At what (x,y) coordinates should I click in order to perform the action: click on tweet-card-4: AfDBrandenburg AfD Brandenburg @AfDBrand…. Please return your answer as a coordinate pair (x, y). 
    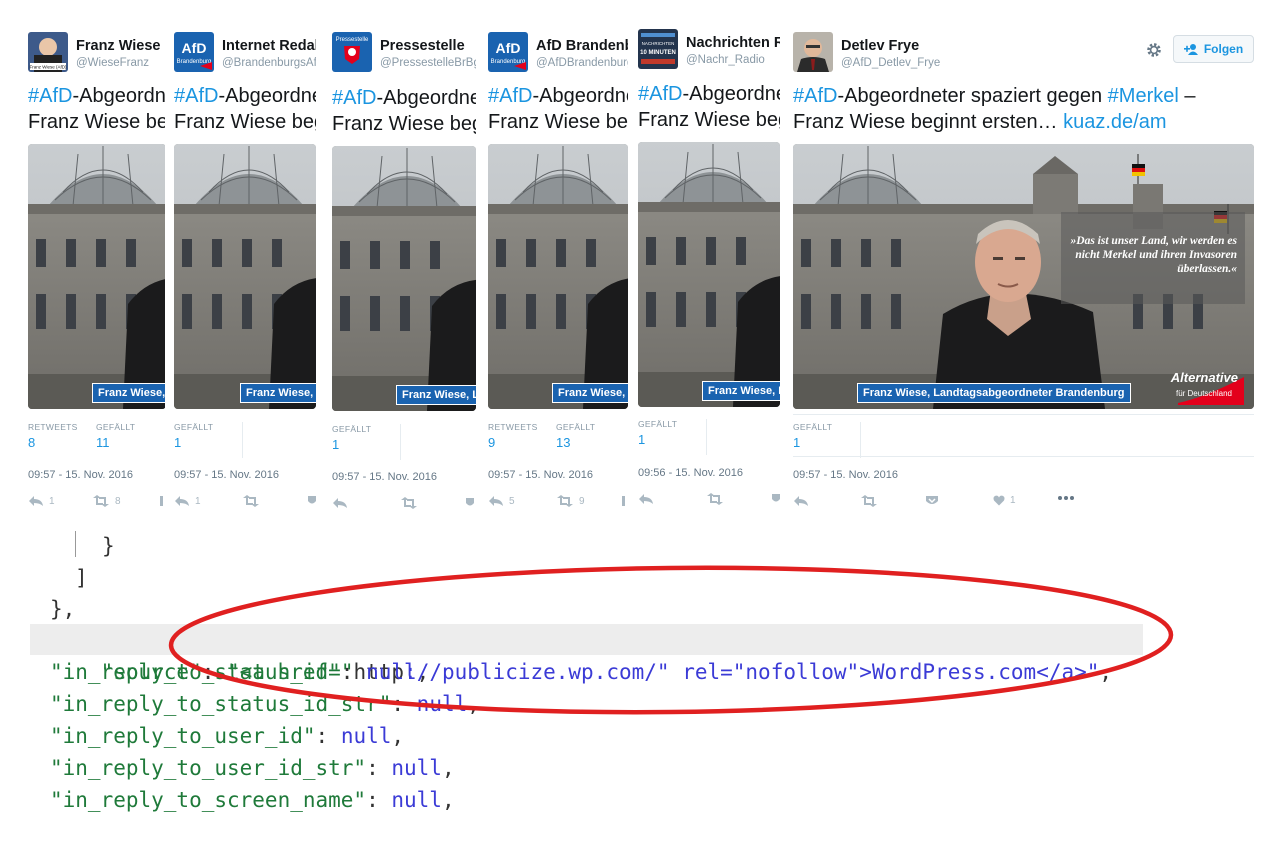
    Looking at the image, I should click on (558, 273).